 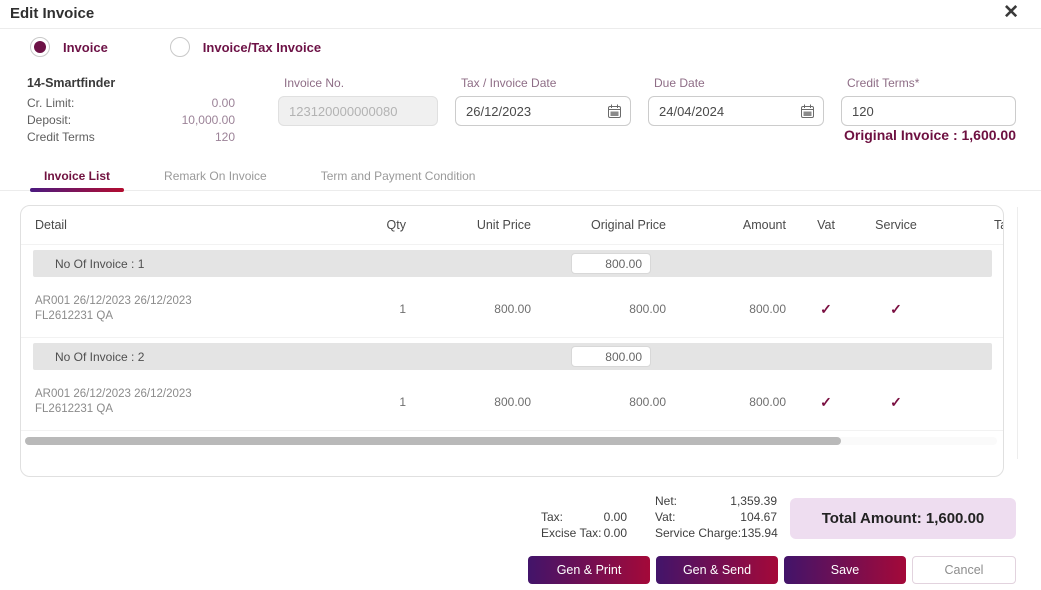 What do you see at coordinates (615, 517) in the screenshot?
I see `tax-value: 0.00` at bounding box center [615, 517].